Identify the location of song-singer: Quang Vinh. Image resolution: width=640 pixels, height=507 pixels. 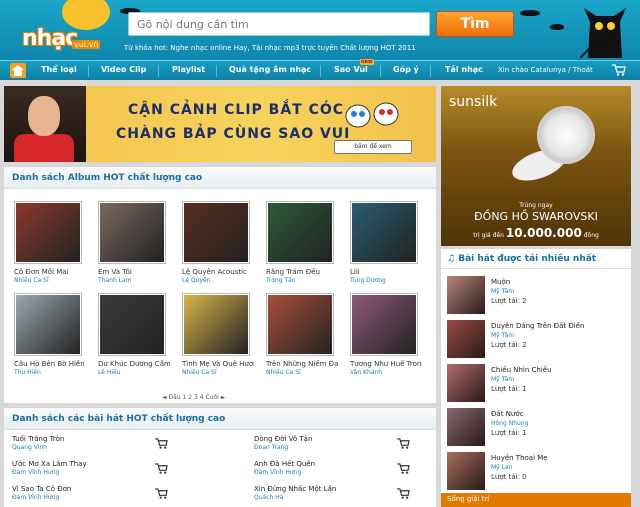
(107, 447).